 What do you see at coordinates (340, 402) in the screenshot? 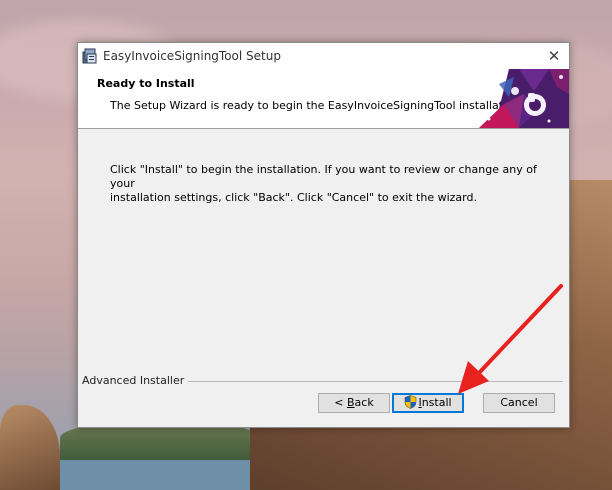
I see `back-button-prefix: <` at bounding box center [340, 402].